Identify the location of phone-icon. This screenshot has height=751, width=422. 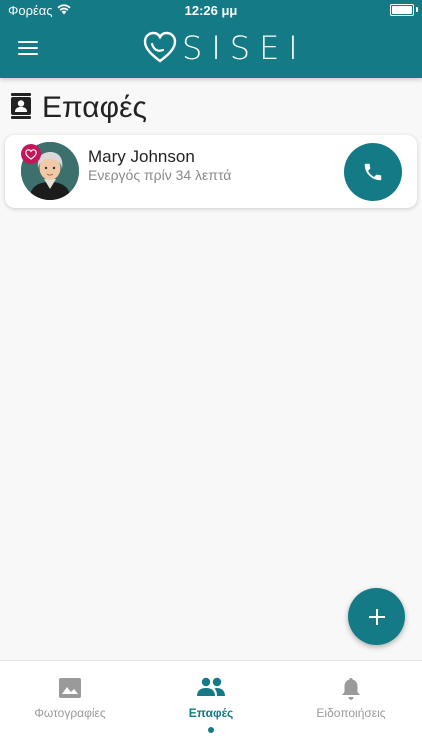
(373, 172).